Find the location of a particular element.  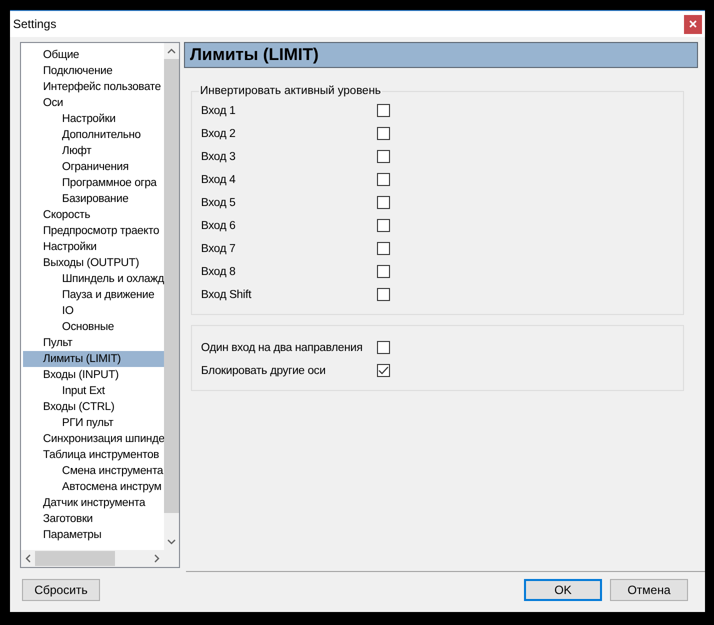

option-label: Вход 5 is located at coordinates (218, 202).